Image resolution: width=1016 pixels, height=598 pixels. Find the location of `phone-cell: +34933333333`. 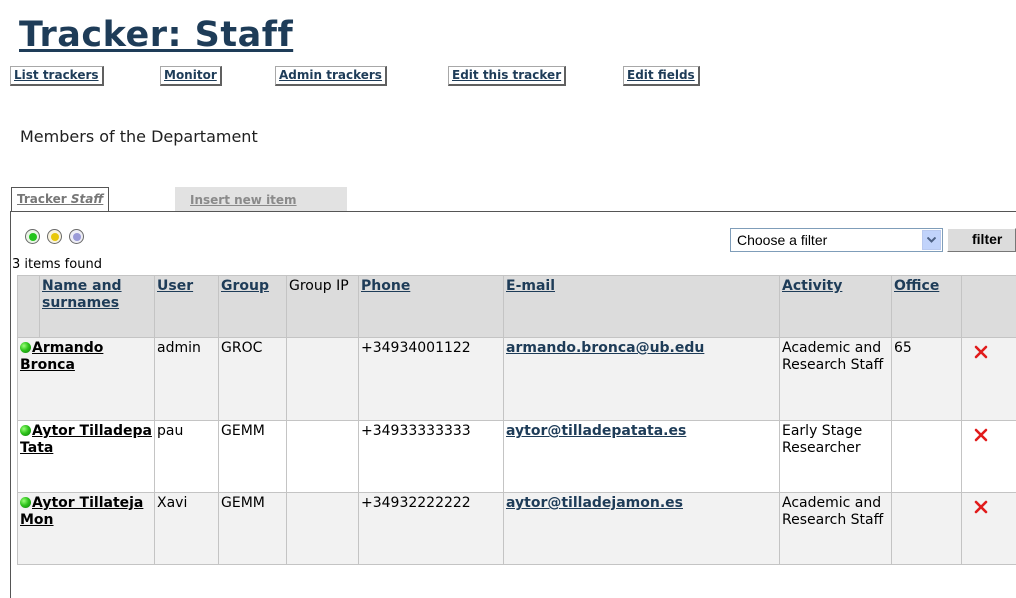

phone-cell: +34933333333 is located at coordinates (431, 456).